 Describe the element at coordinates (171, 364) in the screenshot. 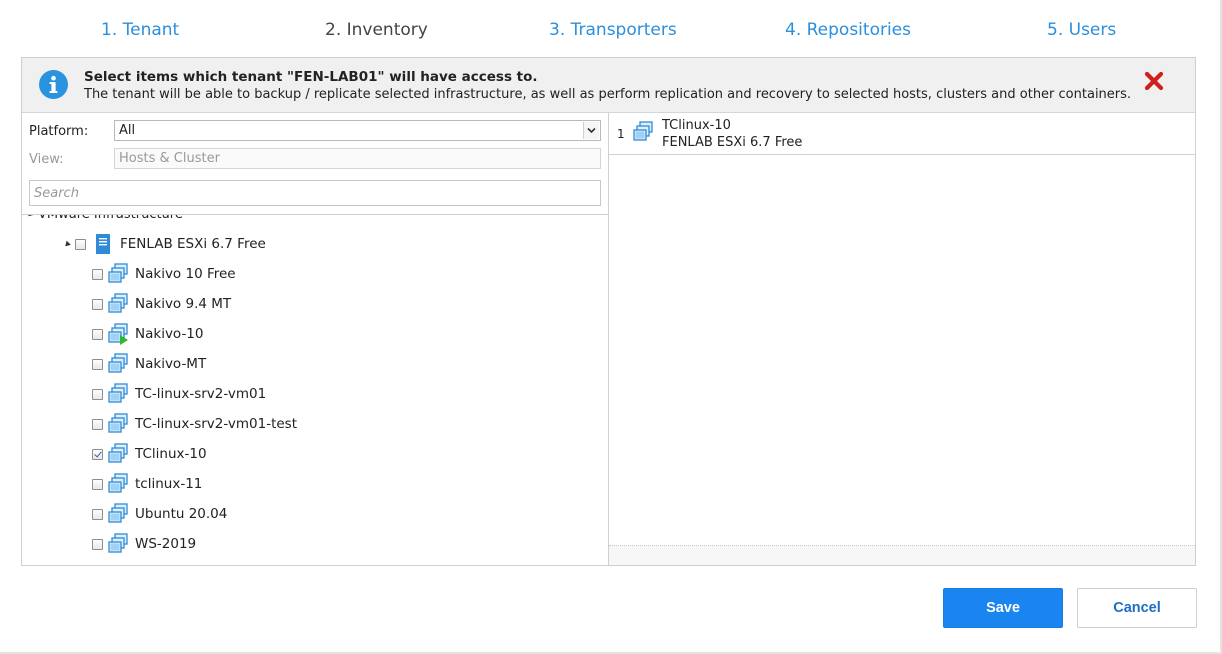

I see `vm-label: Nakivo-MT` at that location.